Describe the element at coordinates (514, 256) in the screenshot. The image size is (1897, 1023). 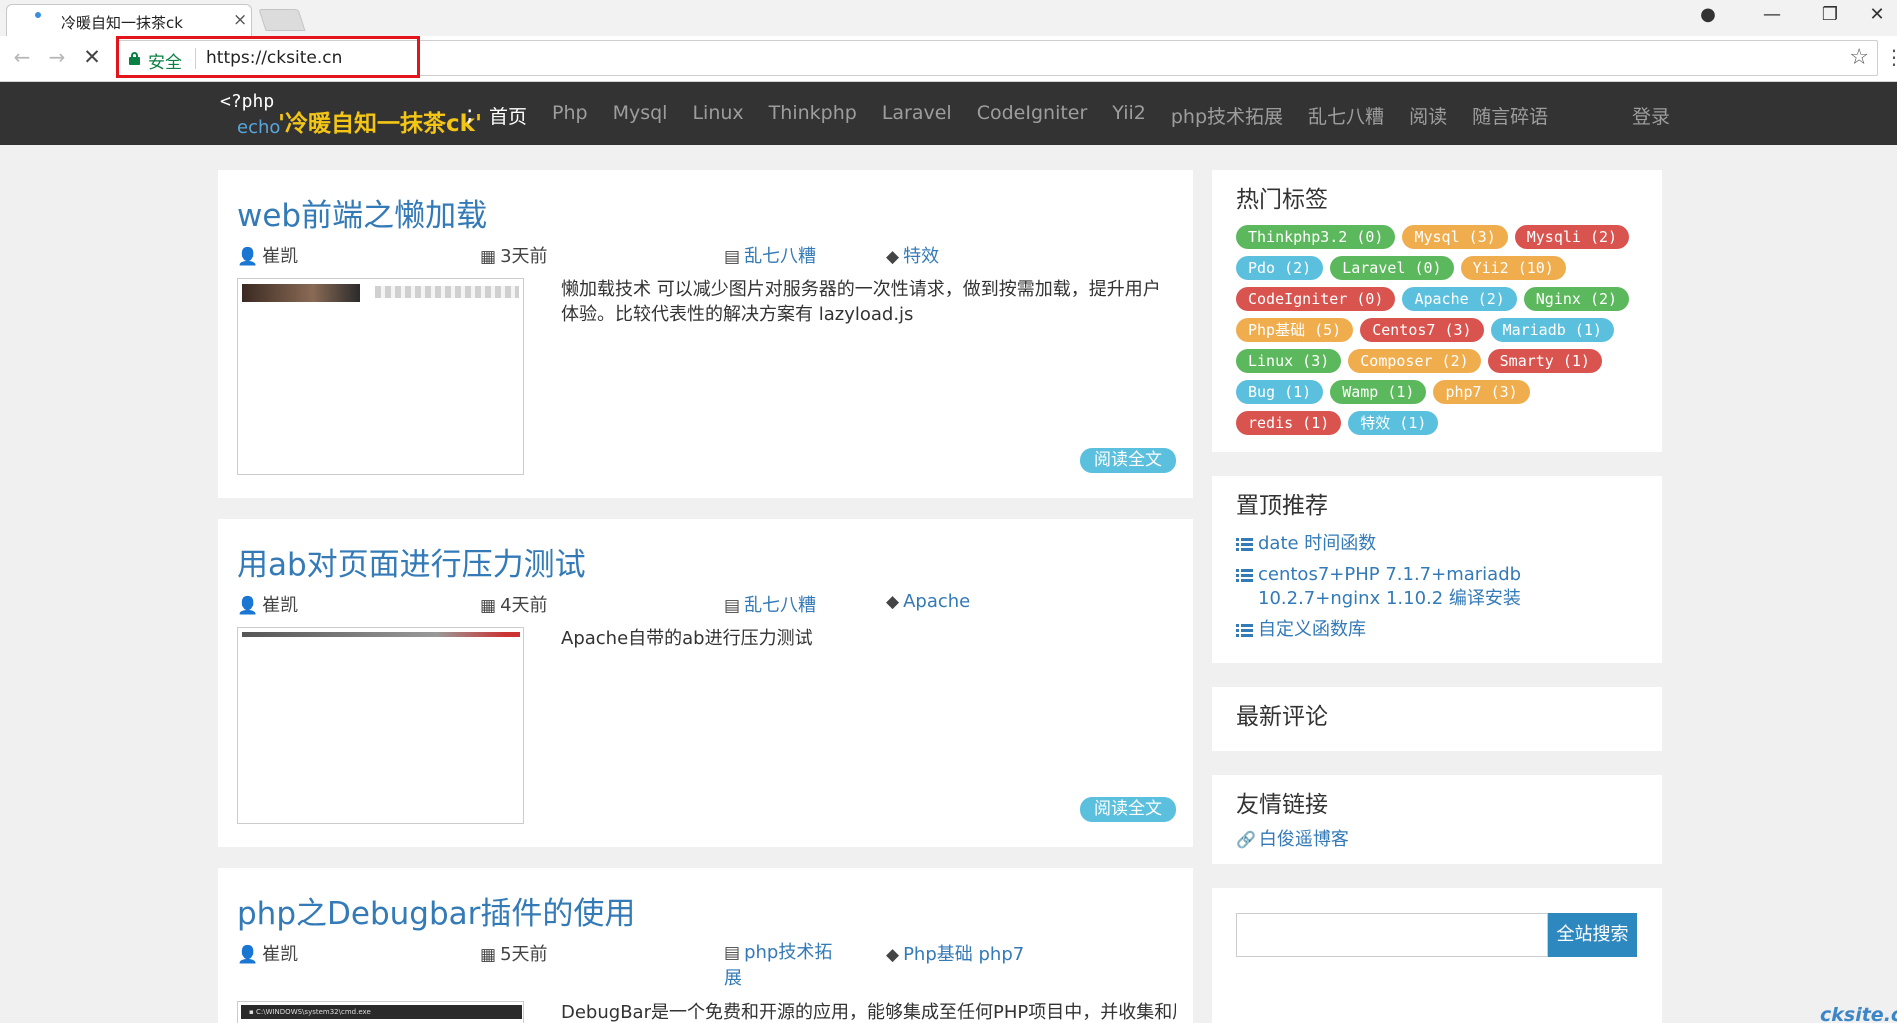
I see `article-date: ▦ 3天前` at that location.